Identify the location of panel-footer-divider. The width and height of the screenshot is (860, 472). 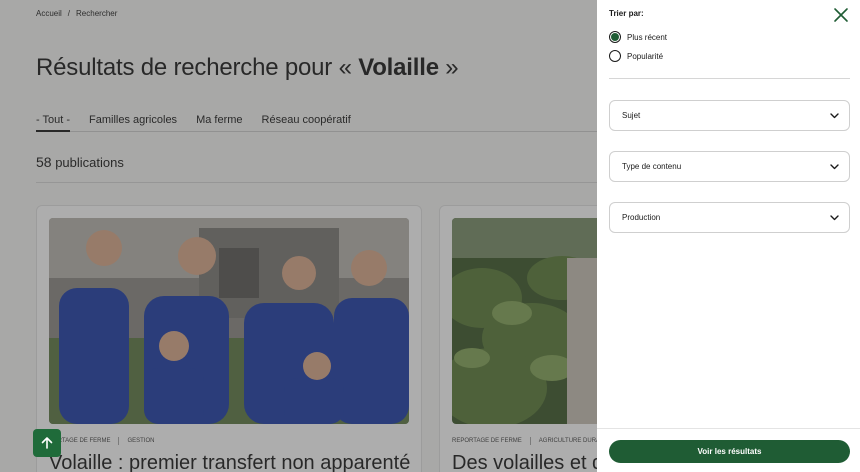
(728, 428).